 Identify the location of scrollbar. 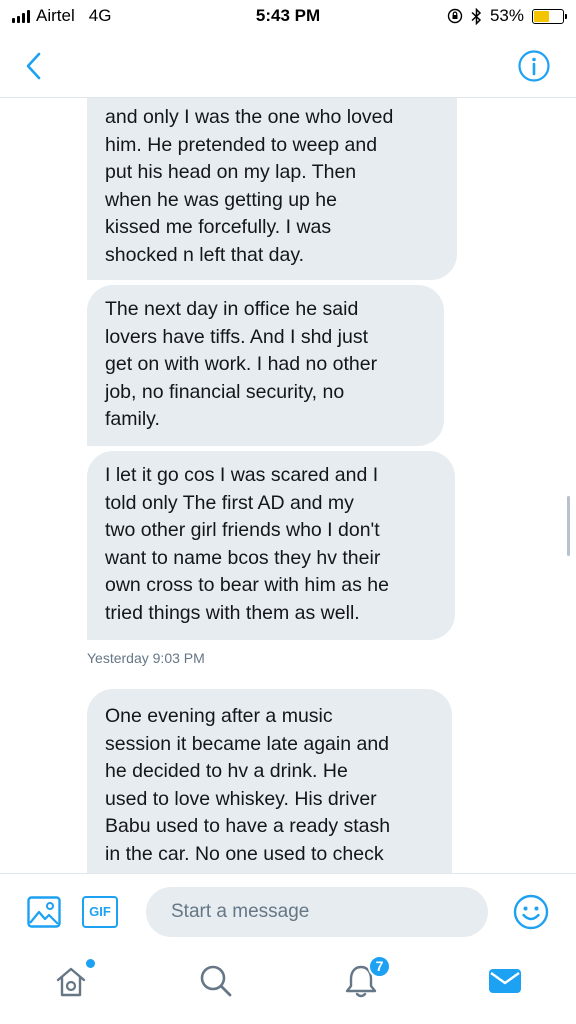
(568, 526).